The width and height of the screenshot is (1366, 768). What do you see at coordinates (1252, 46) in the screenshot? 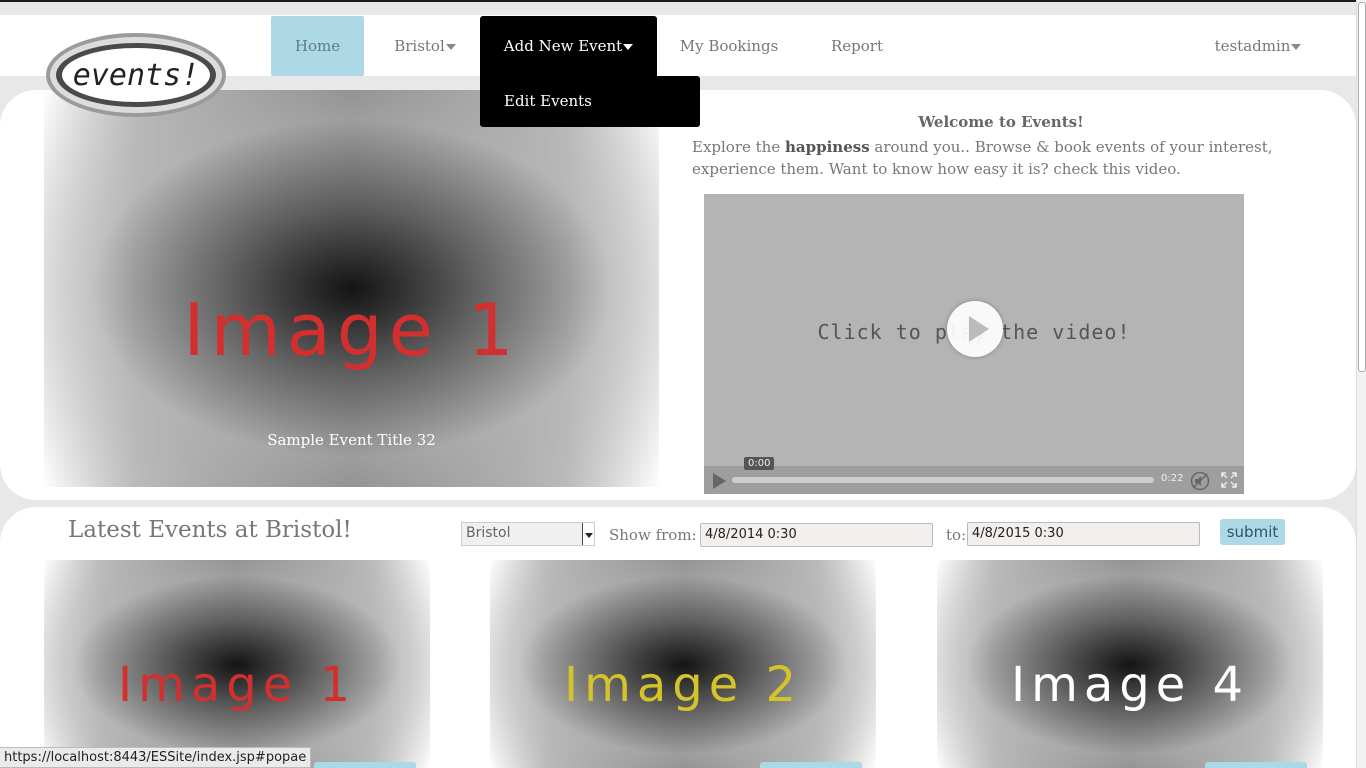
I see `nav-user-label: testadmin` at bounding box center [1252, 46].